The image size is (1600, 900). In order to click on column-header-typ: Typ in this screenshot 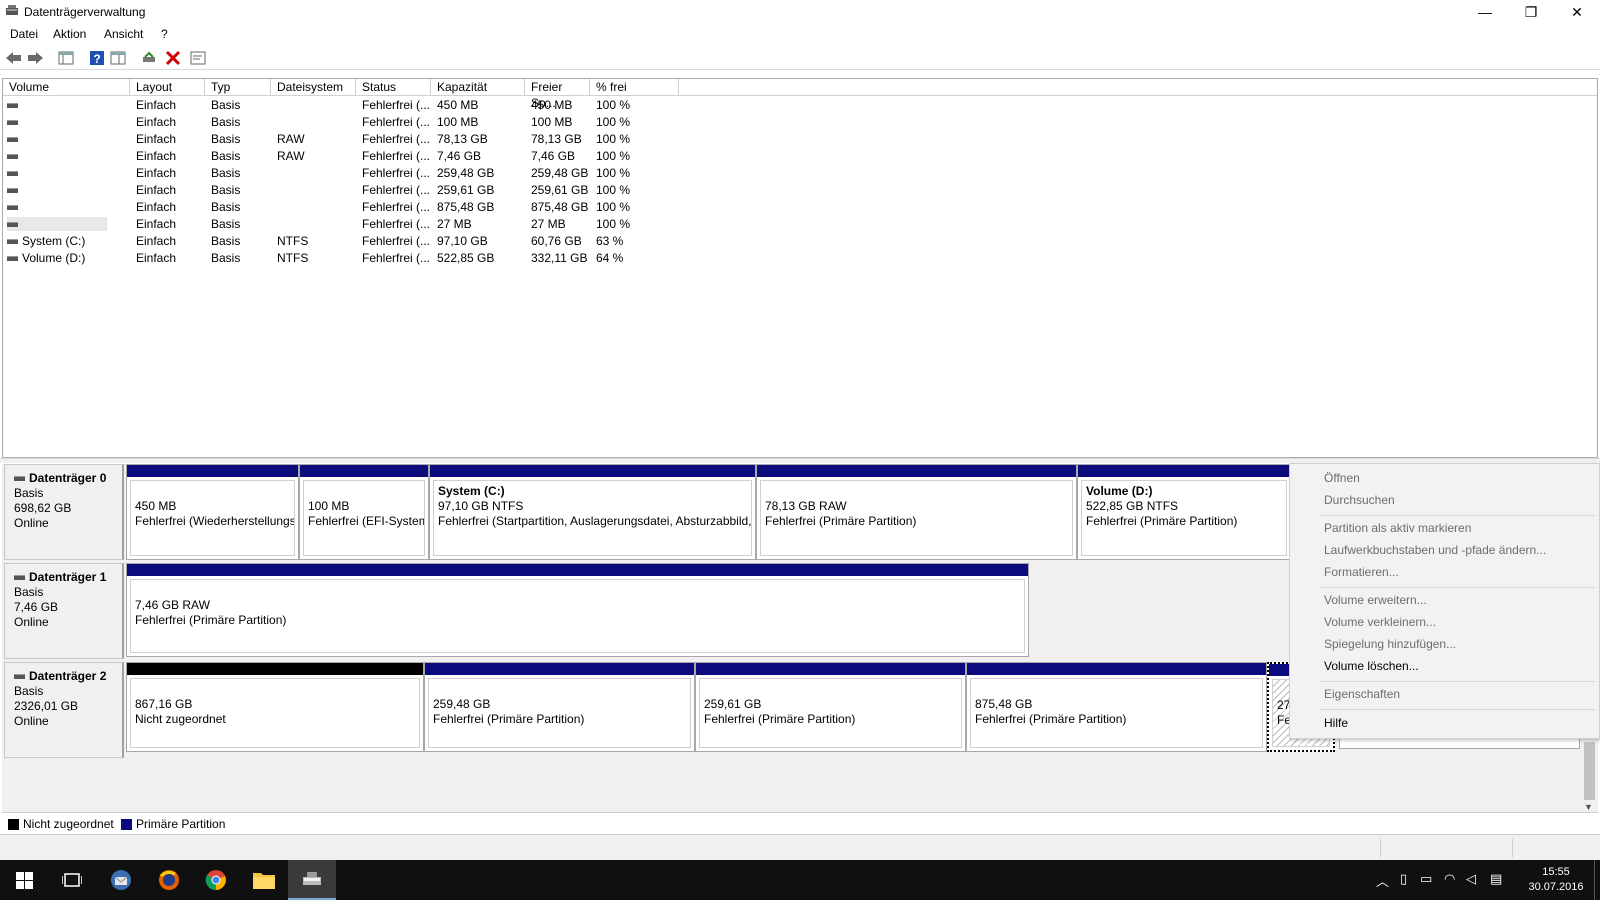, I will do `click(238, 87)`.